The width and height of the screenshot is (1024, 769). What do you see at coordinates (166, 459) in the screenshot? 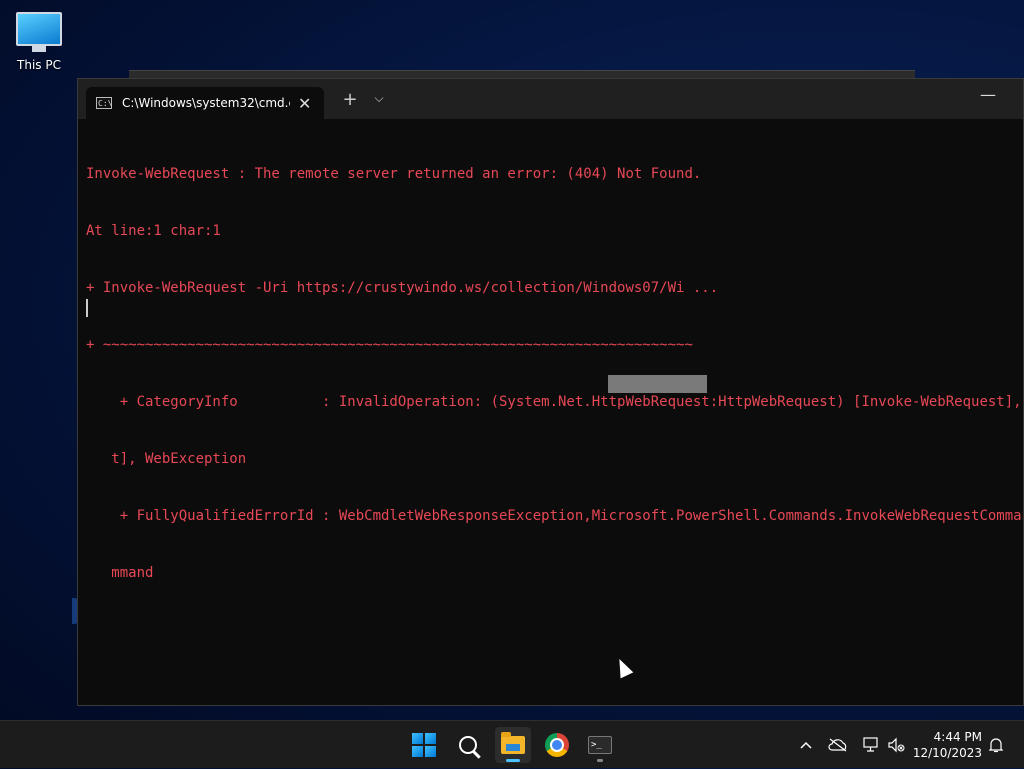
I see `console-line: t], WebException` at bounding box center [166, 459].